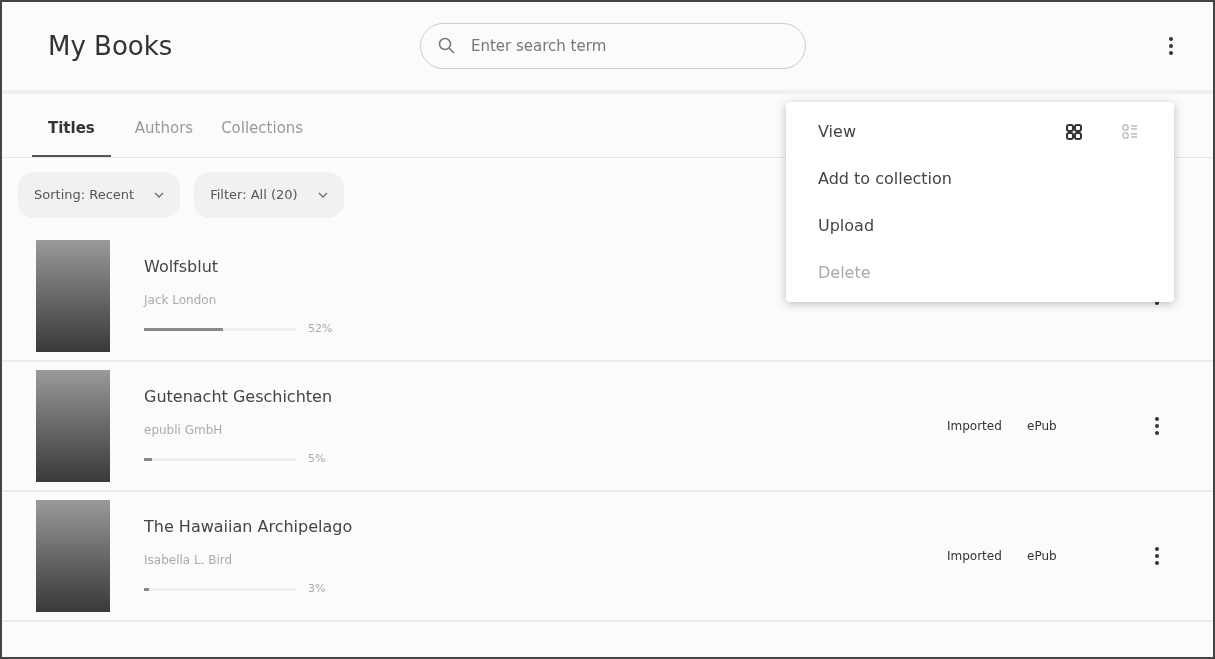 This screenshot has width=1215, height=659. What do you see at coordinates (317, 458) in the screenshot?
I see `progress-percent: 5%` at bounding box center [317, 458].